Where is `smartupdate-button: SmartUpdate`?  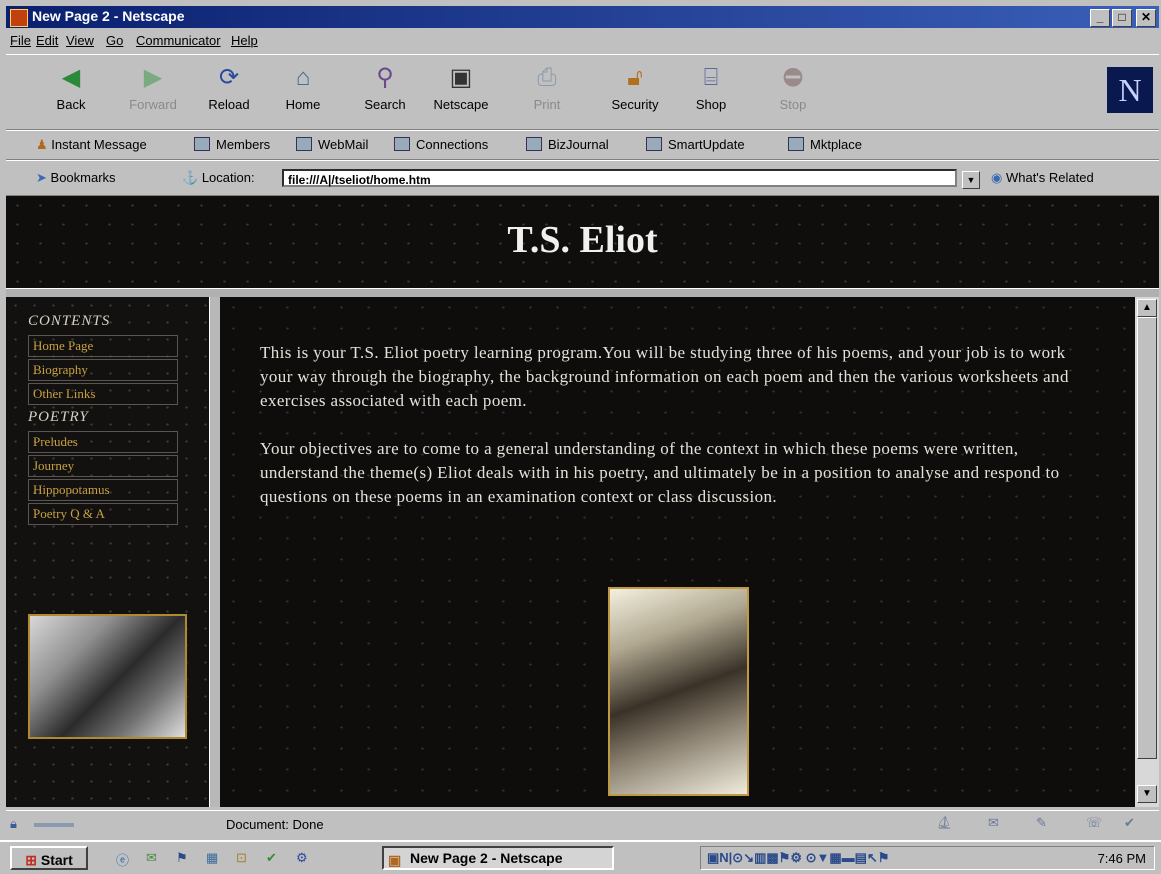 smartupdate-button: SmartUpdate is located at coordinates (695, 144).